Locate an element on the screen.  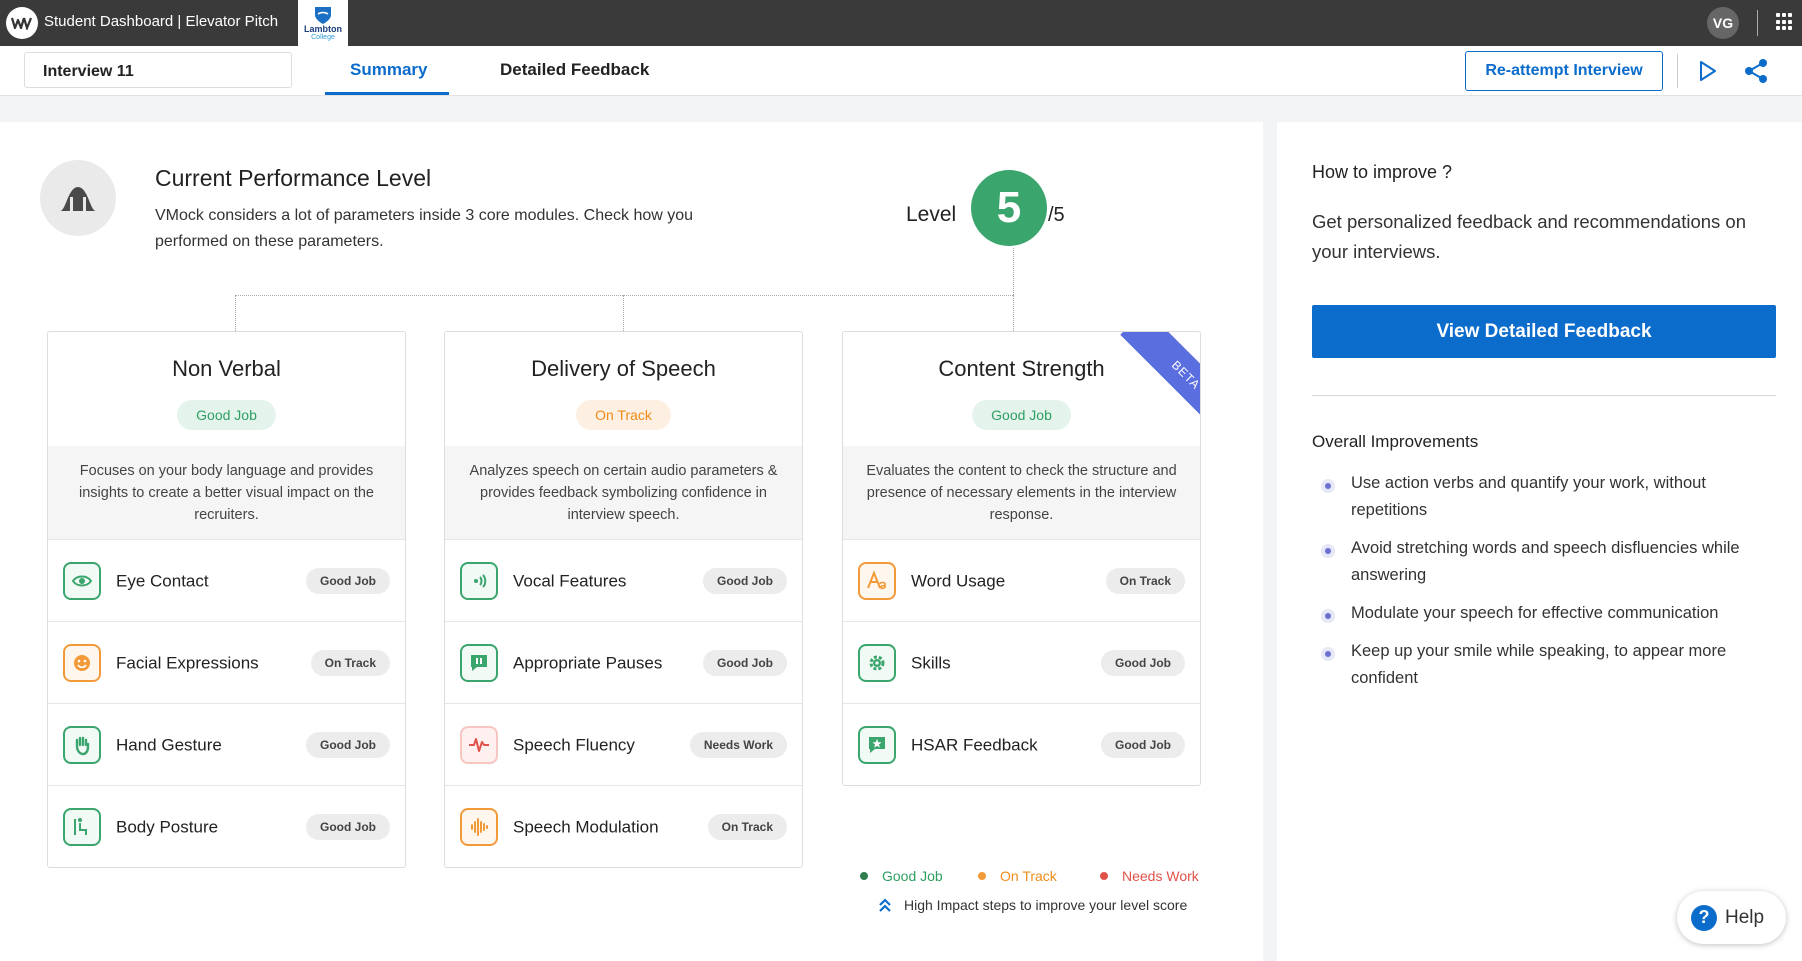
param-row-speech-fluency: Speech Fluency Needs Work is located at coordinates (623, 744).